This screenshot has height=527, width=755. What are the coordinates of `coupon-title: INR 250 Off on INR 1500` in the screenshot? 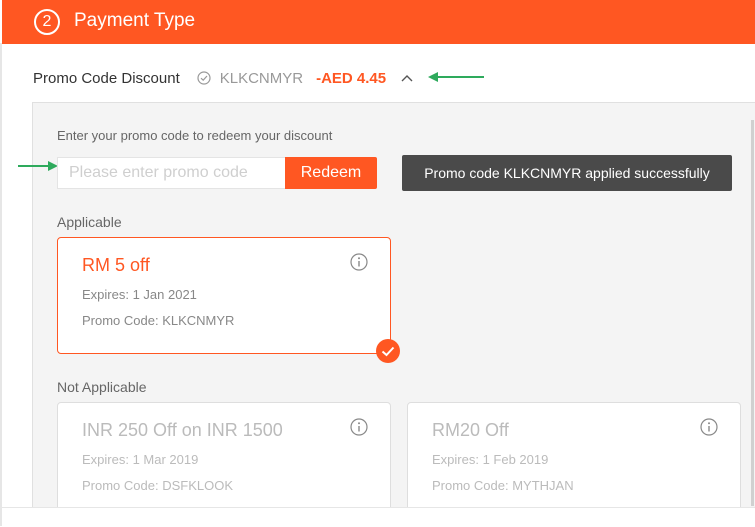 It's located at (182, 430).